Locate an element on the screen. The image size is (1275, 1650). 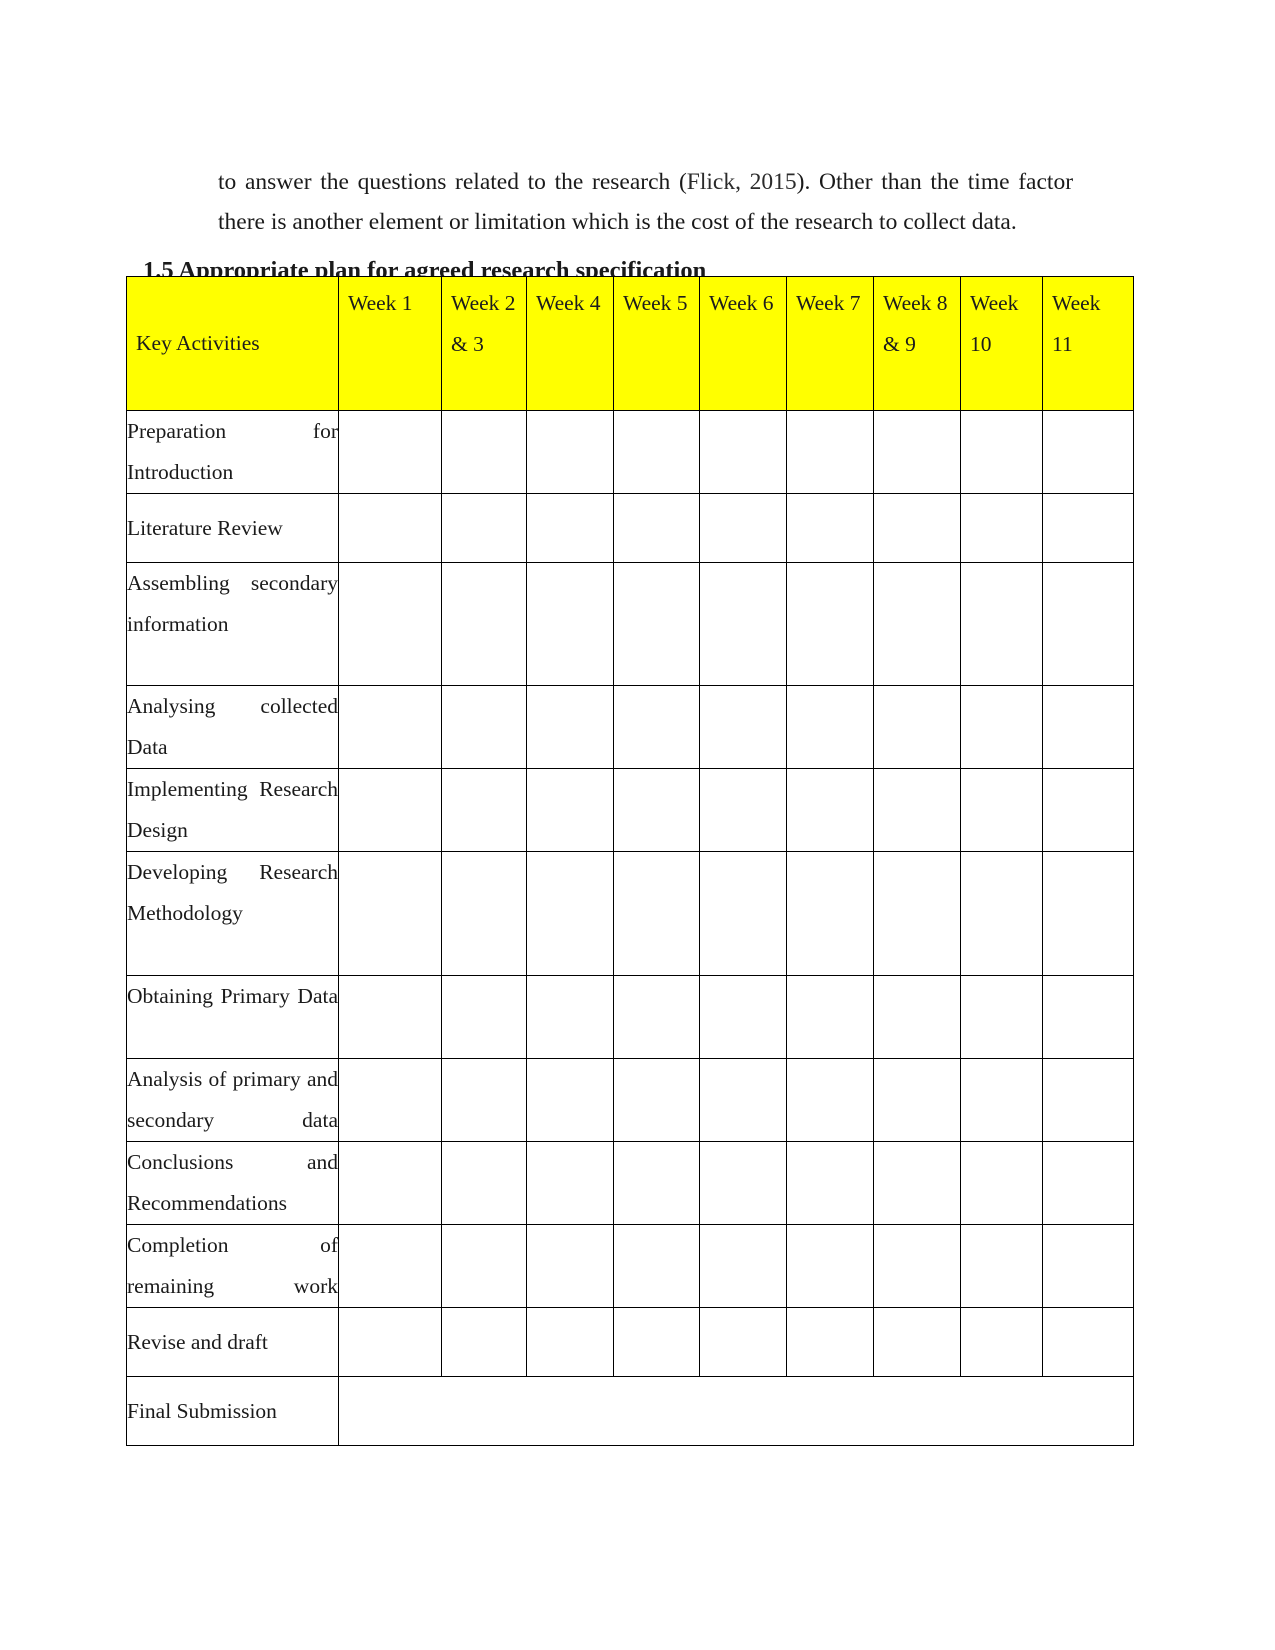
header-cell-week-1: Week 1 is located at coordinates (390, 343).